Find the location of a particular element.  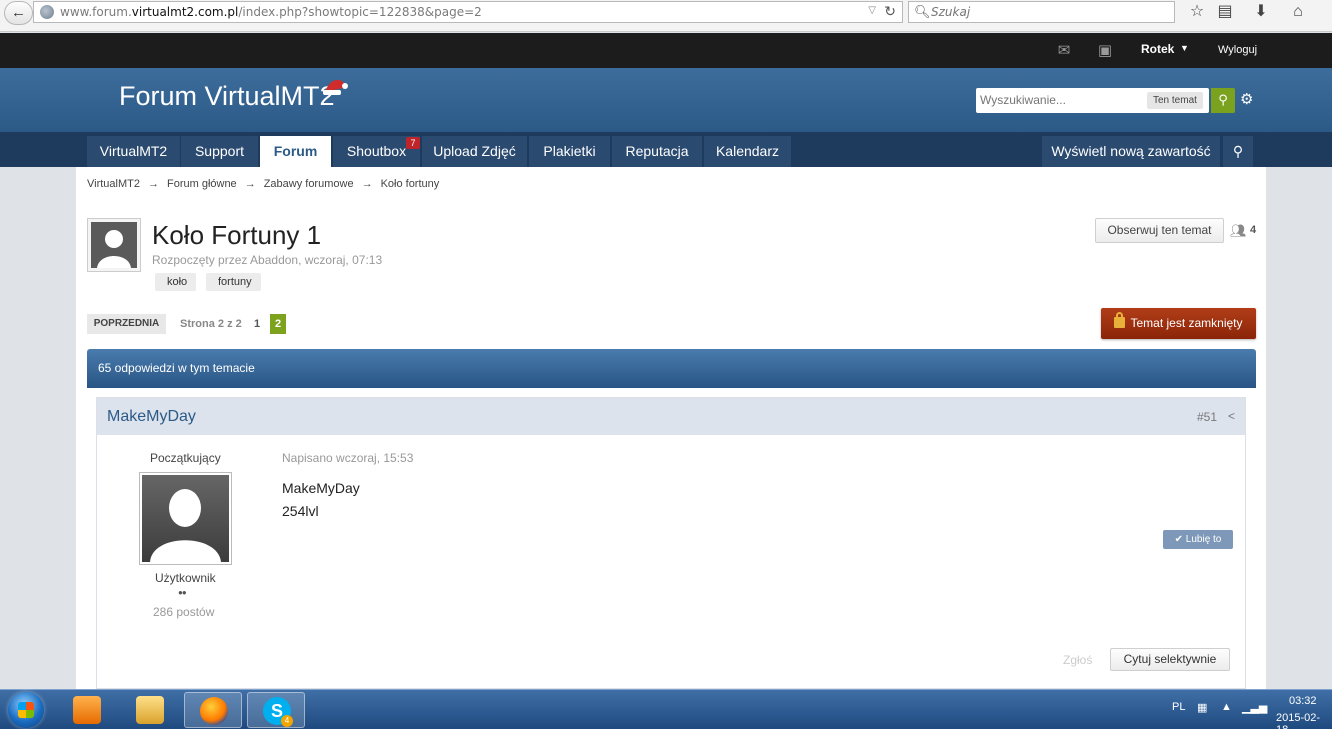

search-icon: 🔍︎ is located at coordinates (922, 11).